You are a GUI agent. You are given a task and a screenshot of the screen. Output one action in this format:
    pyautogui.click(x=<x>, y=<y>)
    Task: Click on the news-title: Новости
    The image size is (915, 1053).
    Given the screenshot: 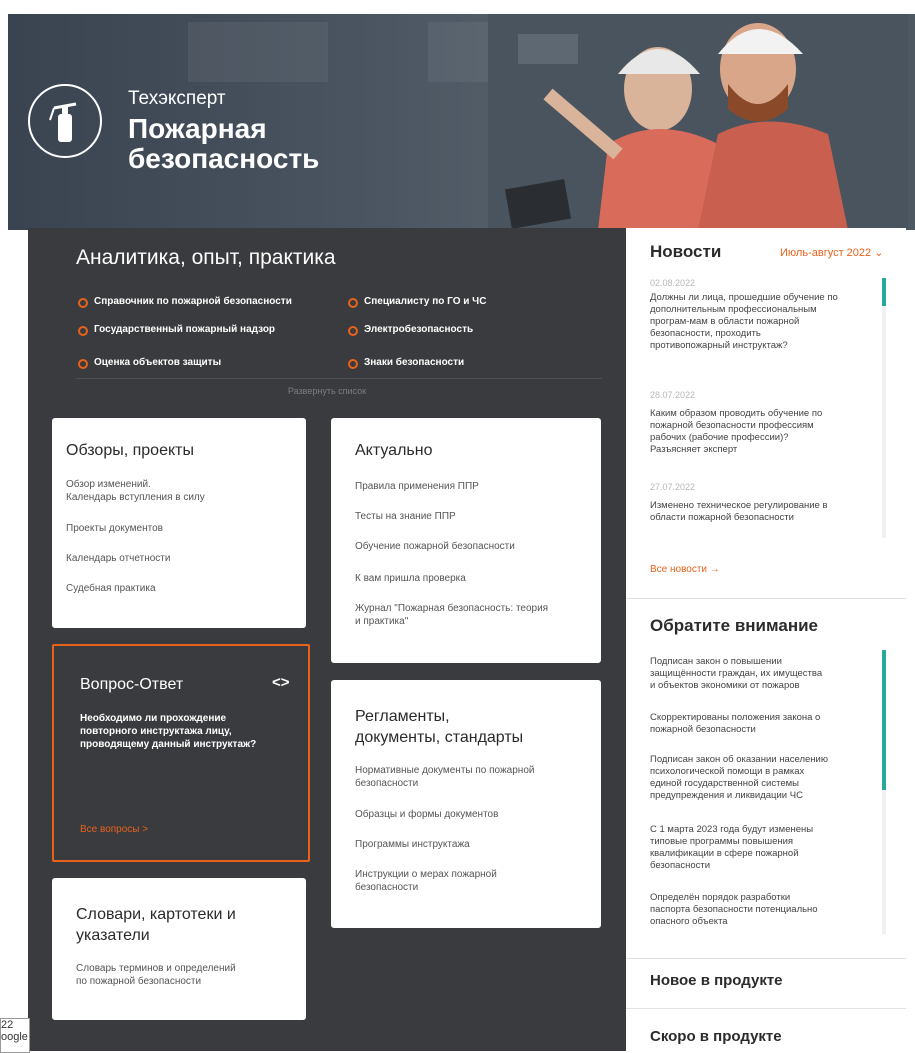 What is the action you would take?
    pyautogui.click(x=686, y=251)
    